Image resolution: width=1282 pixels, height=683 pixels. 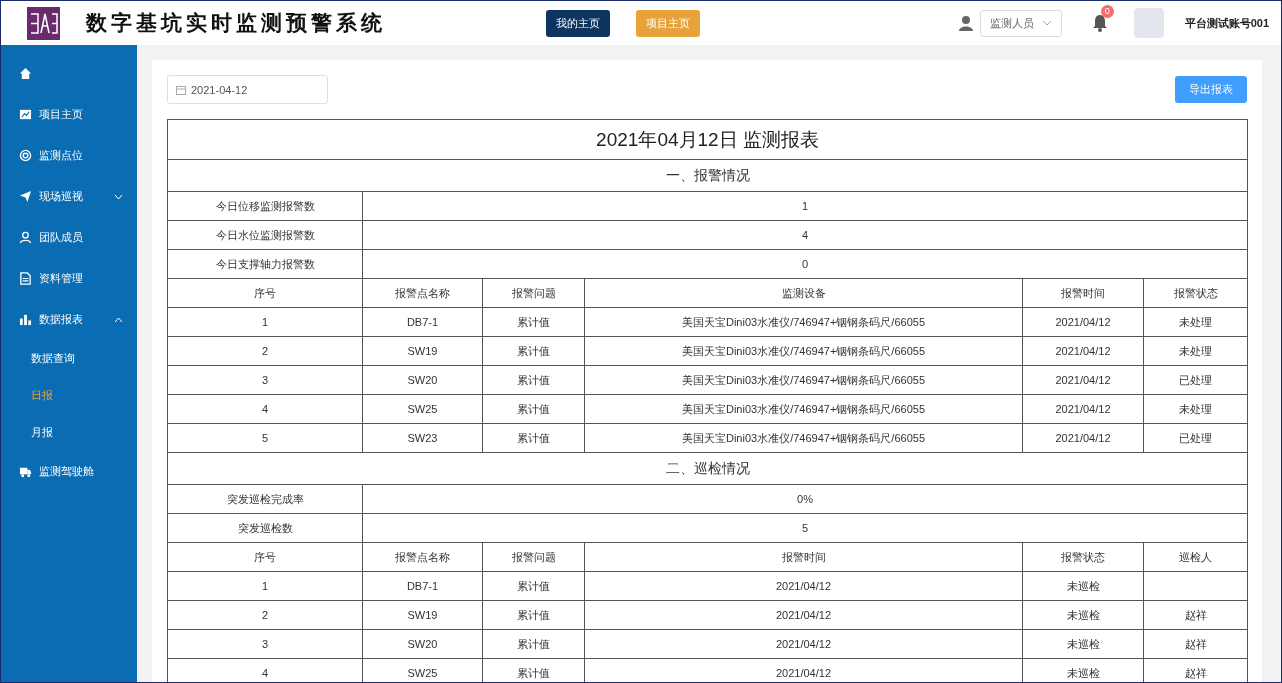 What do you see at coordinates (25, 237) in the screenshot?
I see `person-icon` at bounding box center [25, 237].